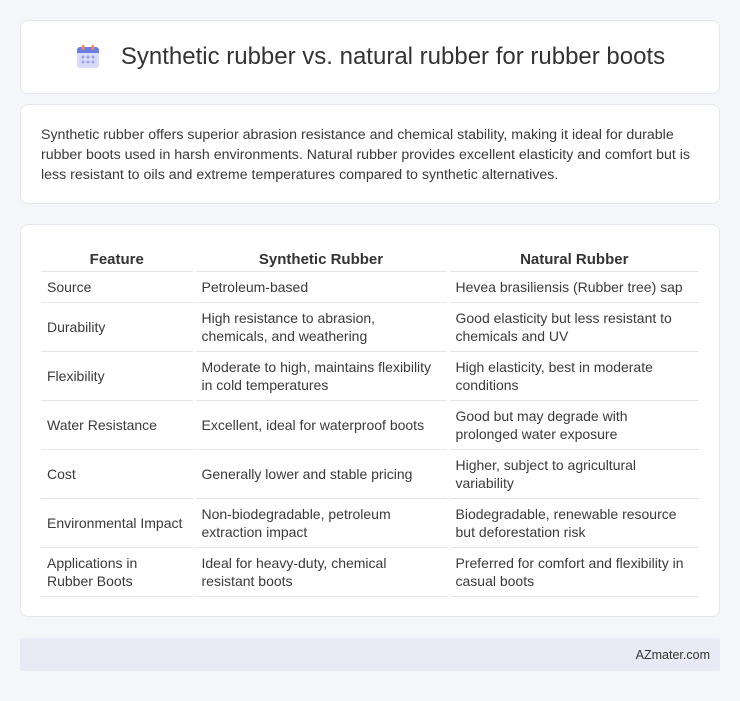 This screenshot has width=740, height=701. I want to click on header-synthetic: Synthetic Rubber, so click(320, 258).